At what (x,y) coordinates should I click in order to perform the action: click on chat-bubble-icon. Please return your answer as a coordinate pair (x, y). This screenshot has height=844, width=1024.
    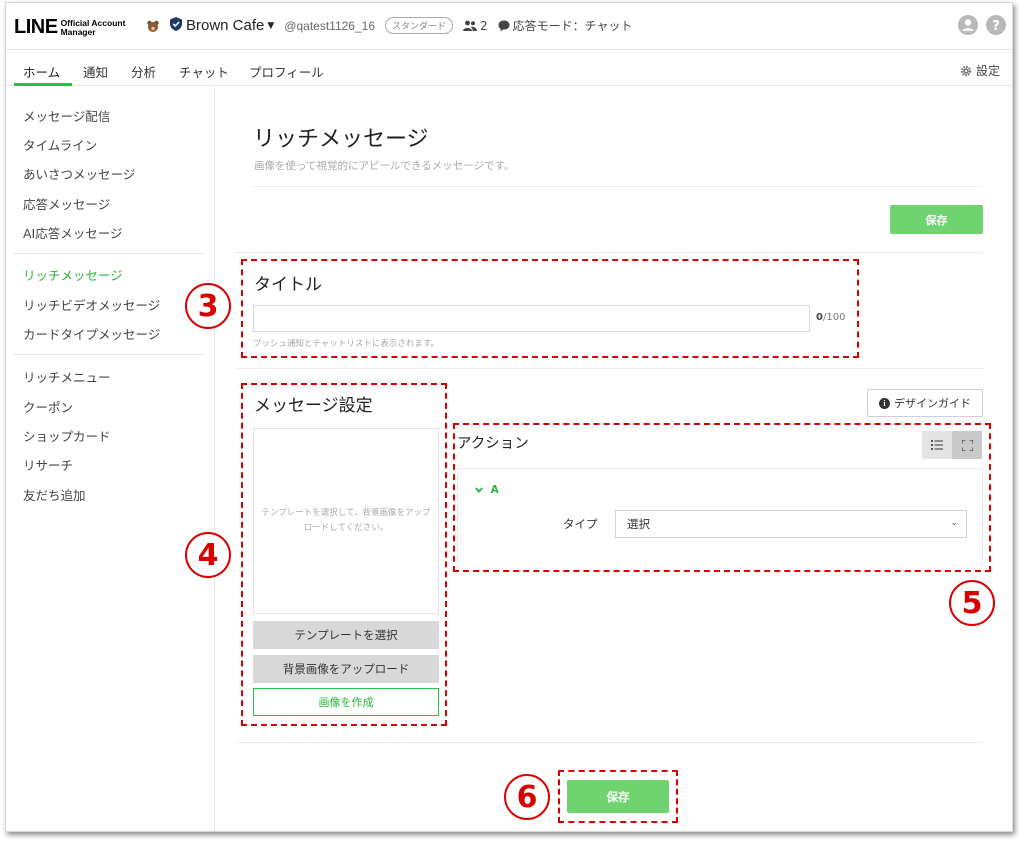
    Looking at the image, I should click on (504, 25).